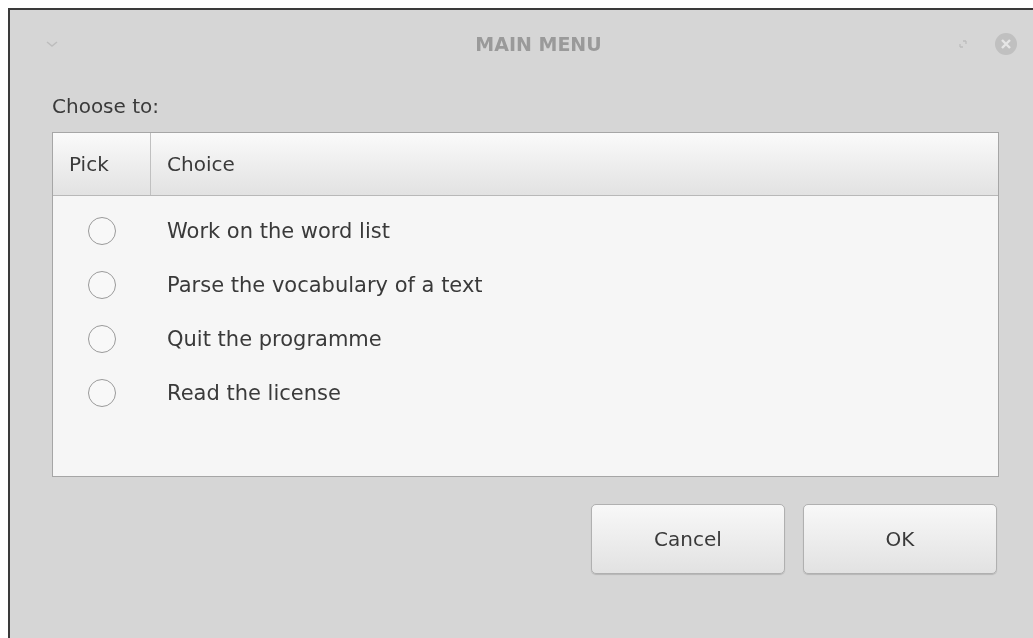 The width and height of the screenshot is (1033, 638). I want to click on choice-label: Quit the programme, so click(266, 339).